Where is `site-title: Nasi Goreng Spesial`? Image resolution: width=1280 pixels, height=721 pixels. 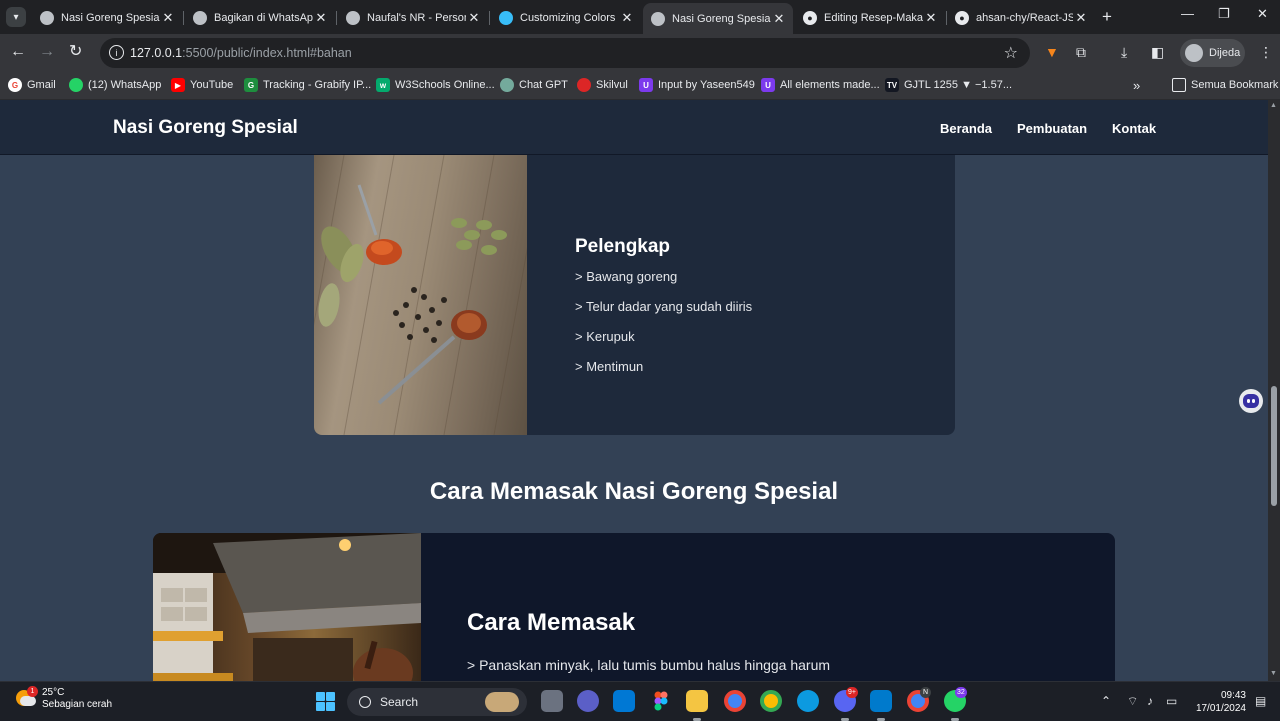 site-title: Nasi Goreng Spesial is located at coordinates (205, 128).